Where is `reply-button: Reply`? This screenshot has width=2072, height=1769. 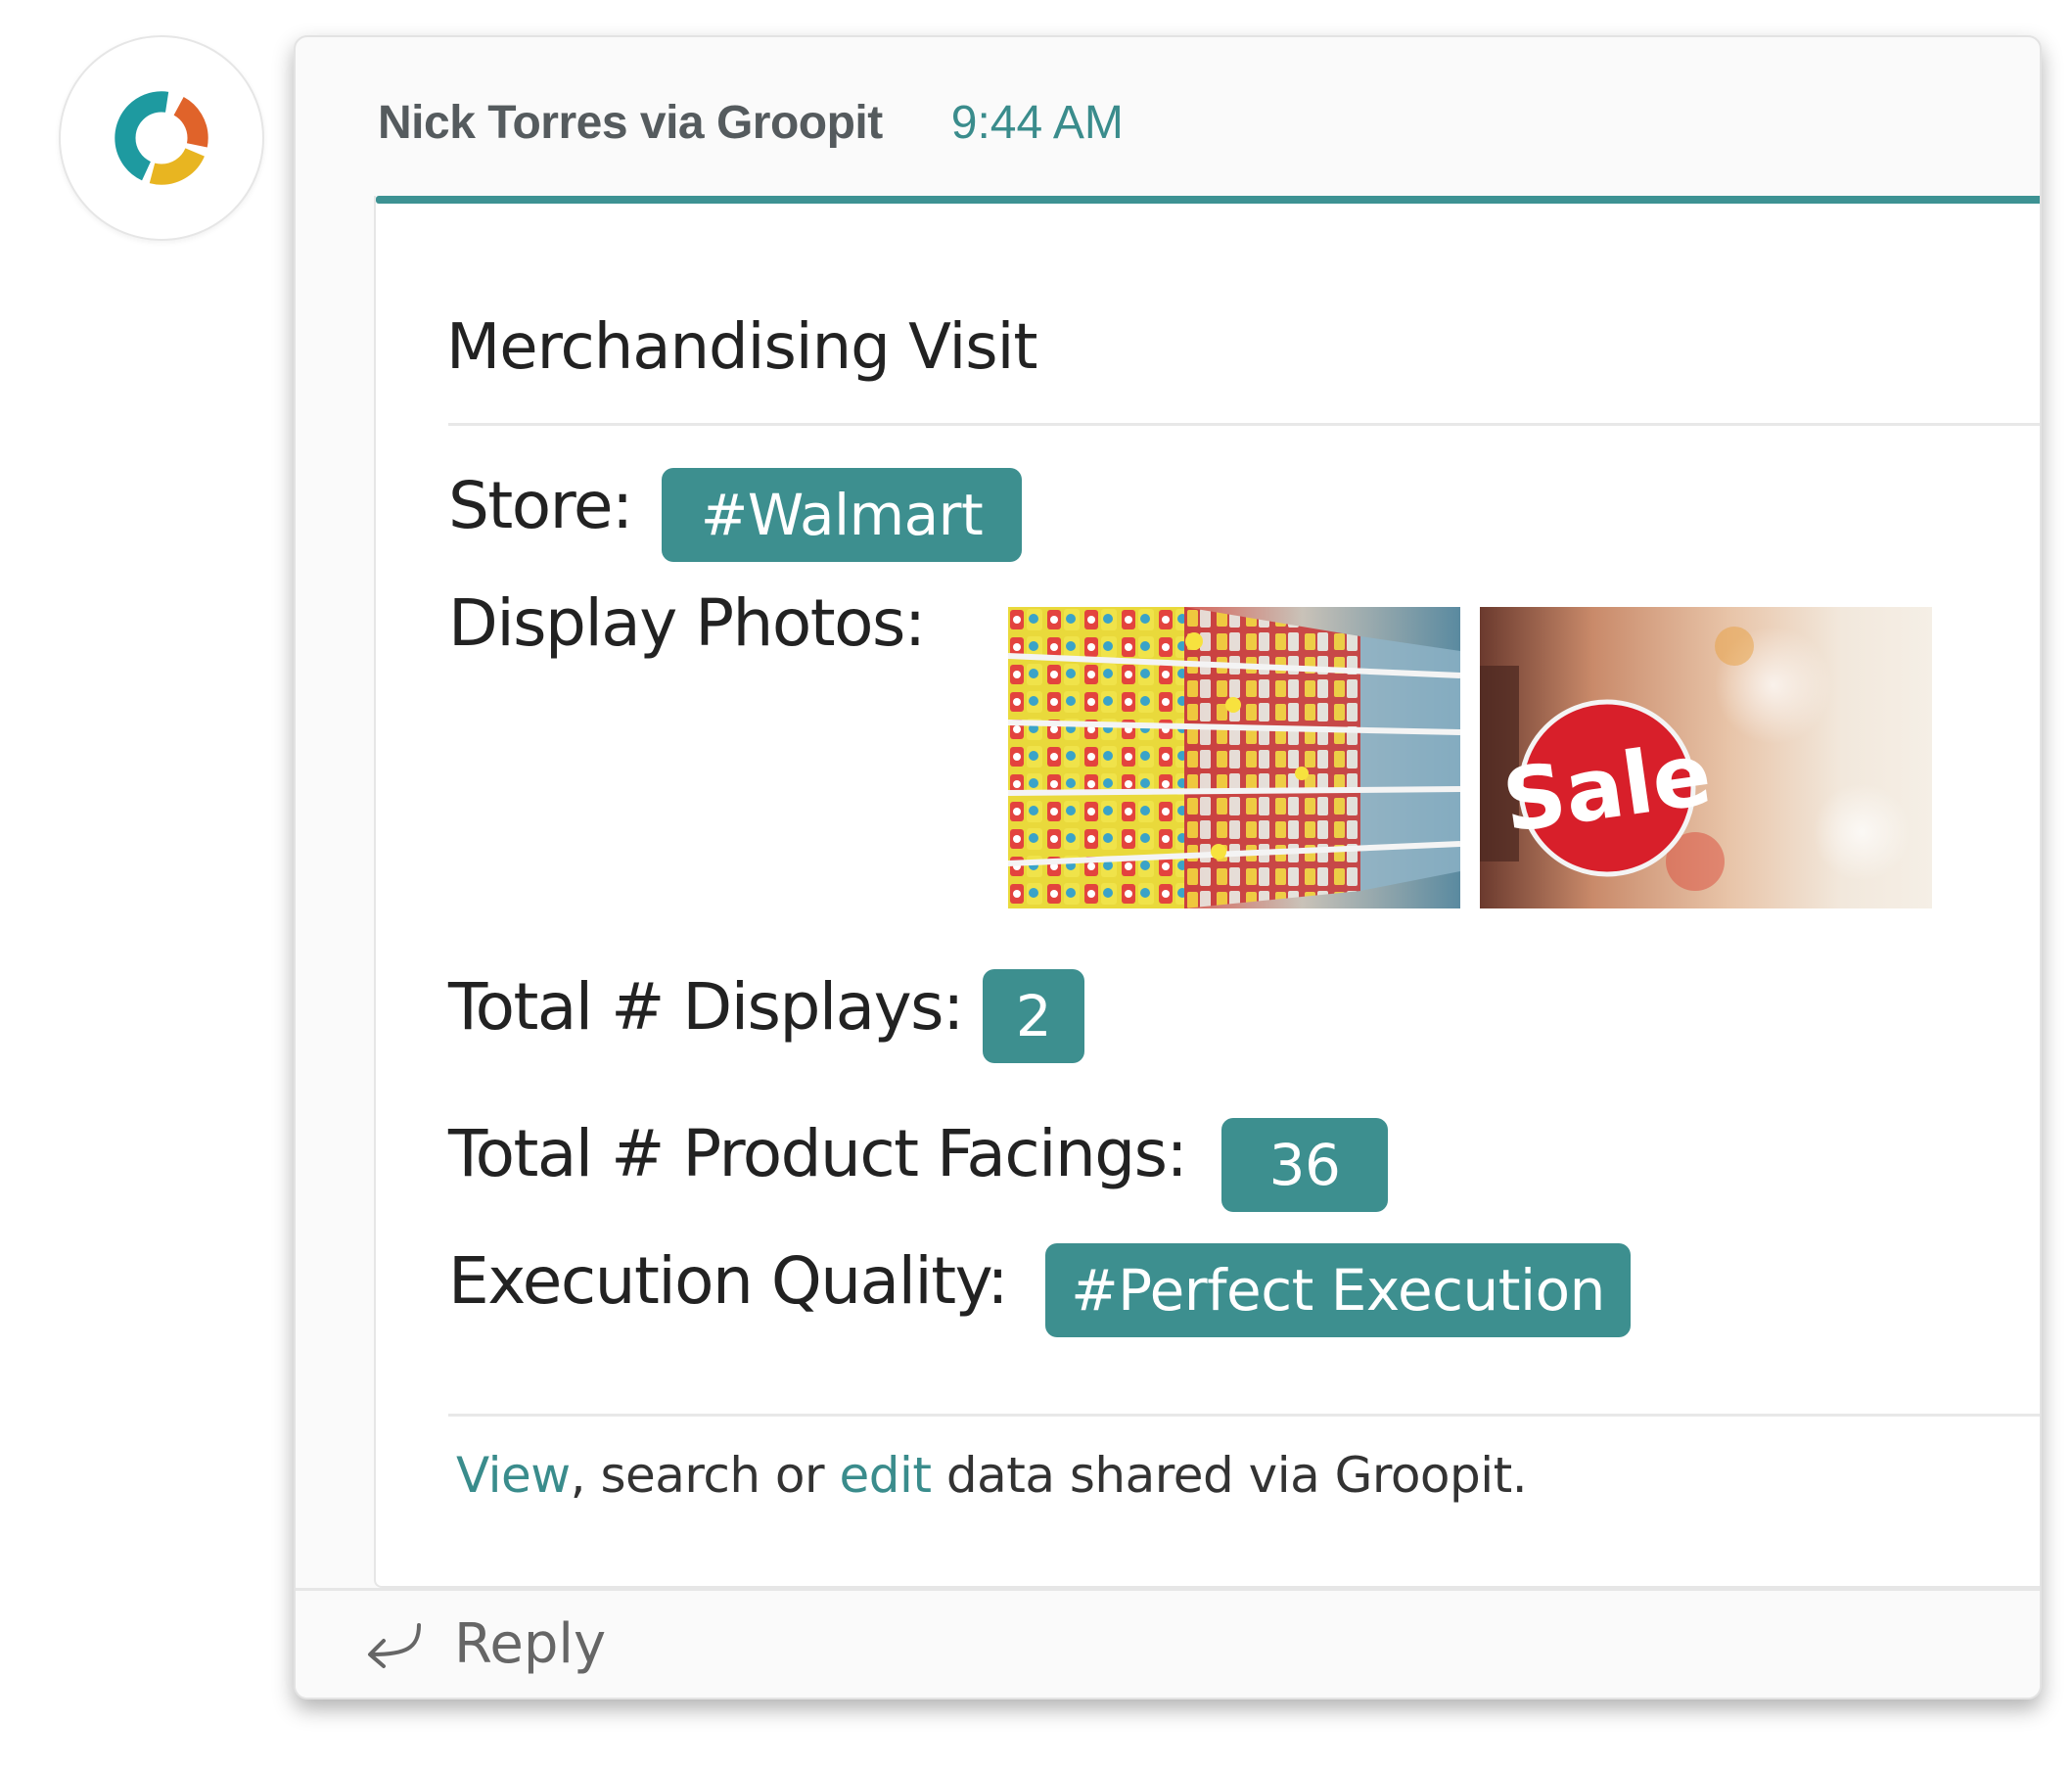
reply-button: Reply is located at coordinates (484, 1644).